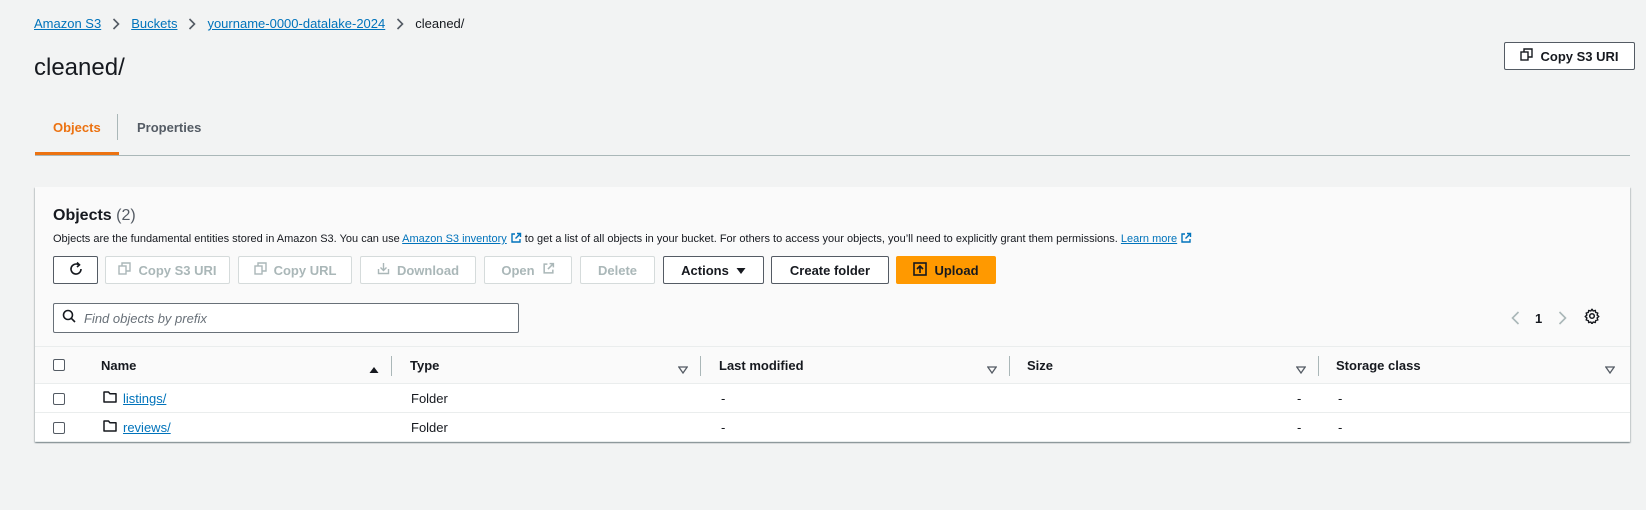 This screenshot has height=510, width=1646. I want to click on search-icon, so click(69, 318).